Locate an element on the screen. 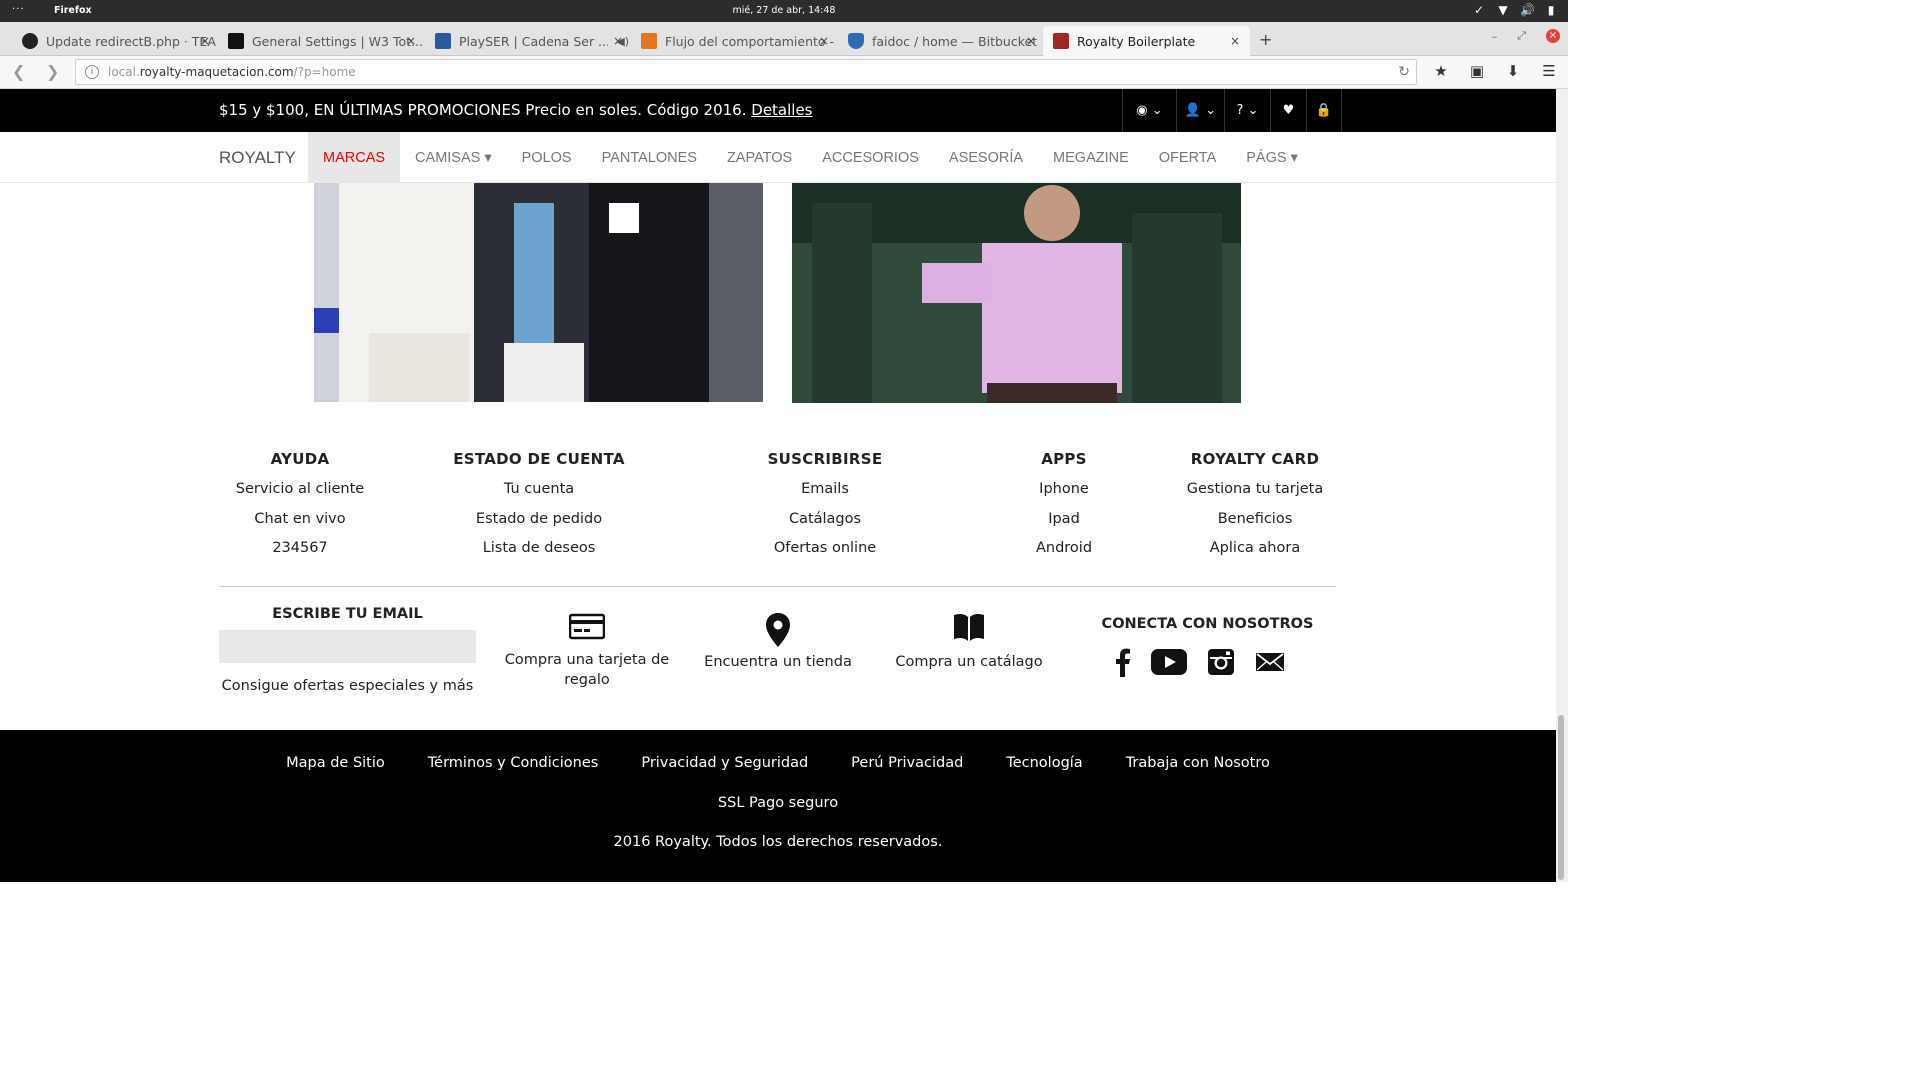 This screenshot has width=1920, height=1080. gift-card-feature: Compra una tarjeta de regalo is located at coordinates (587, 651).